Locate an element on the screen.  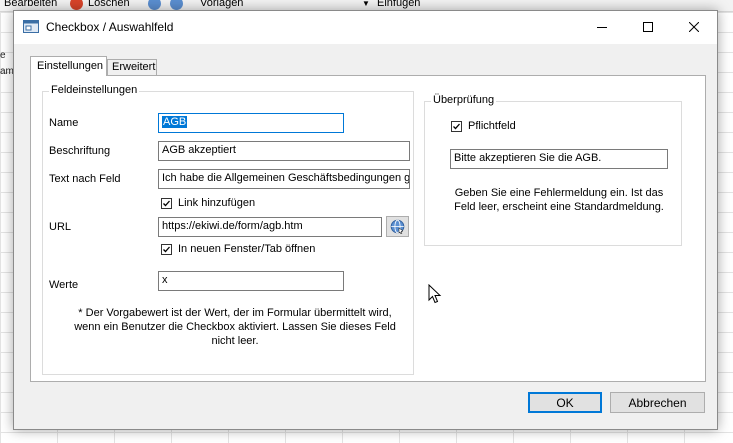
dropdown-arrow-icon: ▼ is located at coordinates (366, 4).